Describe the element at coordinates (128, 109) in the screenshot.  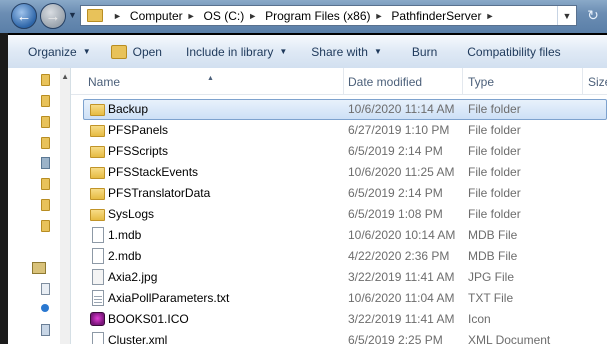
I see `file-name: Backup` at that location.